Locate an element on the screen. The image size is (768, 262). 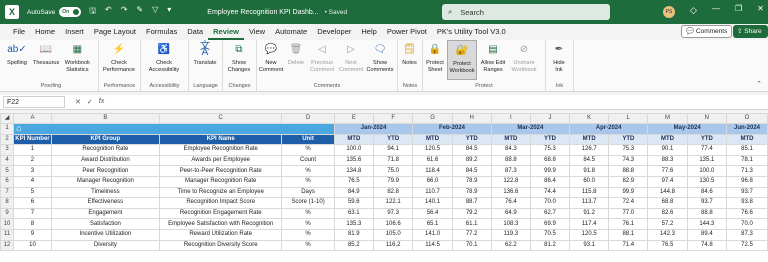
column-header: B is located at coordinates (105, 118).